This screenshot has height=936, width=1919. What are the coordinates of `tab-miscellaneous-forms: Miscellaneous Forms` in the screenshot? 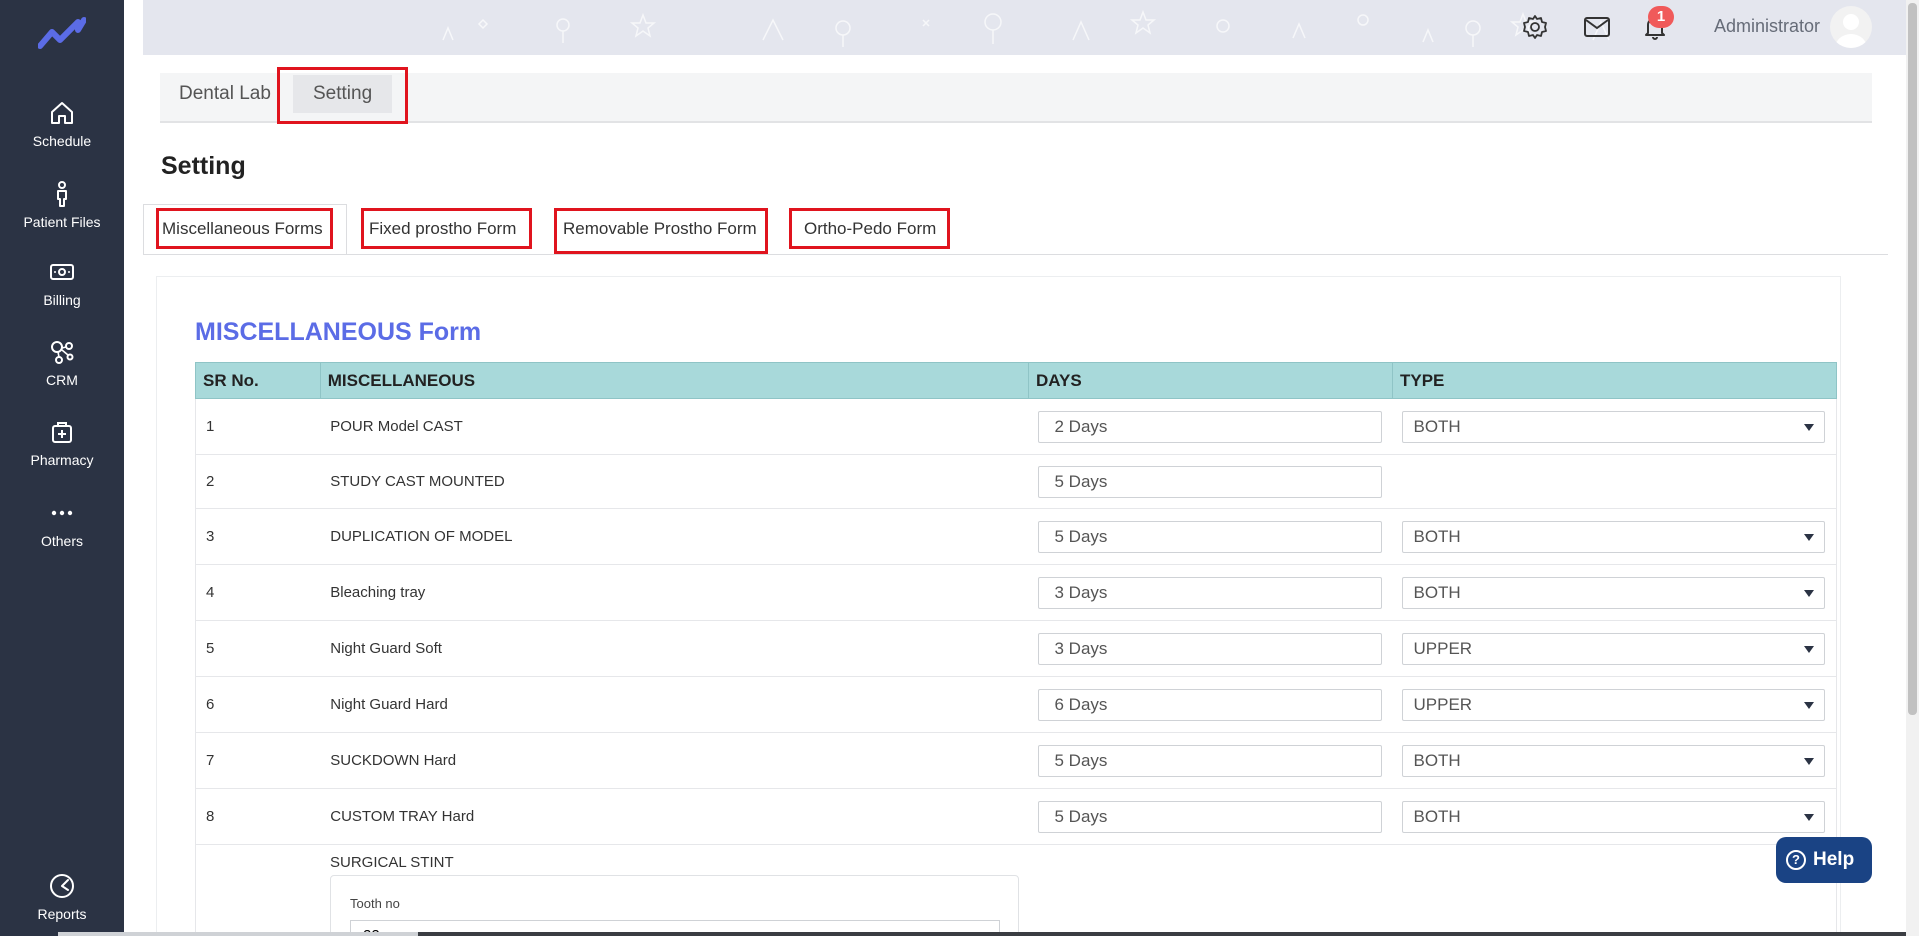 It's located at (242, 229).